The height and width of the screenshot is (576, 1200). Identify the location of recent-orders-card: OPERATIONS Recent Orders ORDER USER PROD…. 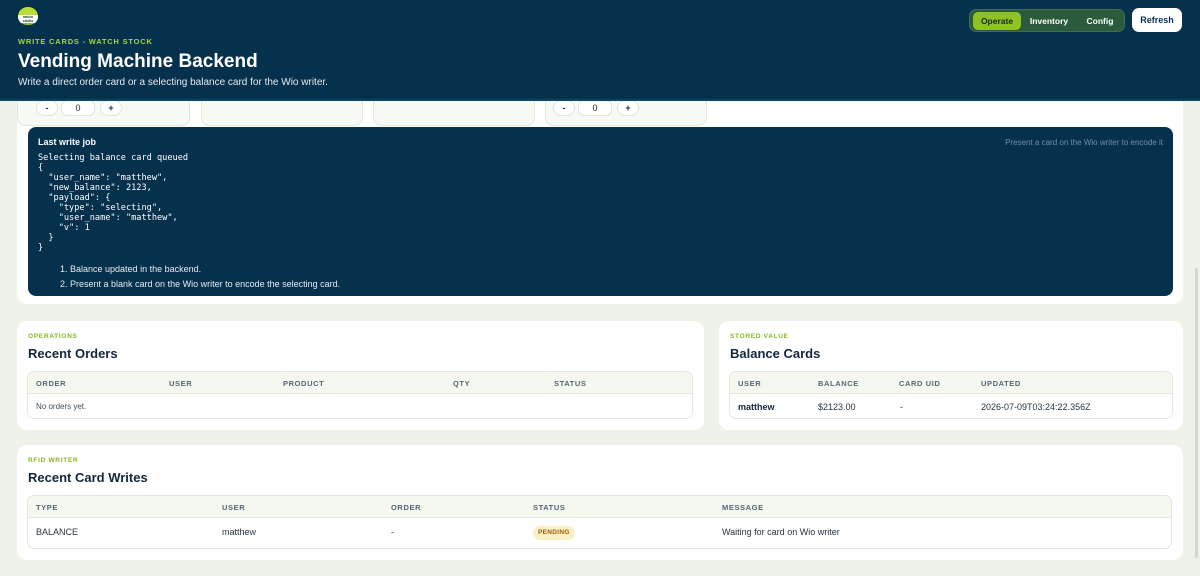
(360, 375).